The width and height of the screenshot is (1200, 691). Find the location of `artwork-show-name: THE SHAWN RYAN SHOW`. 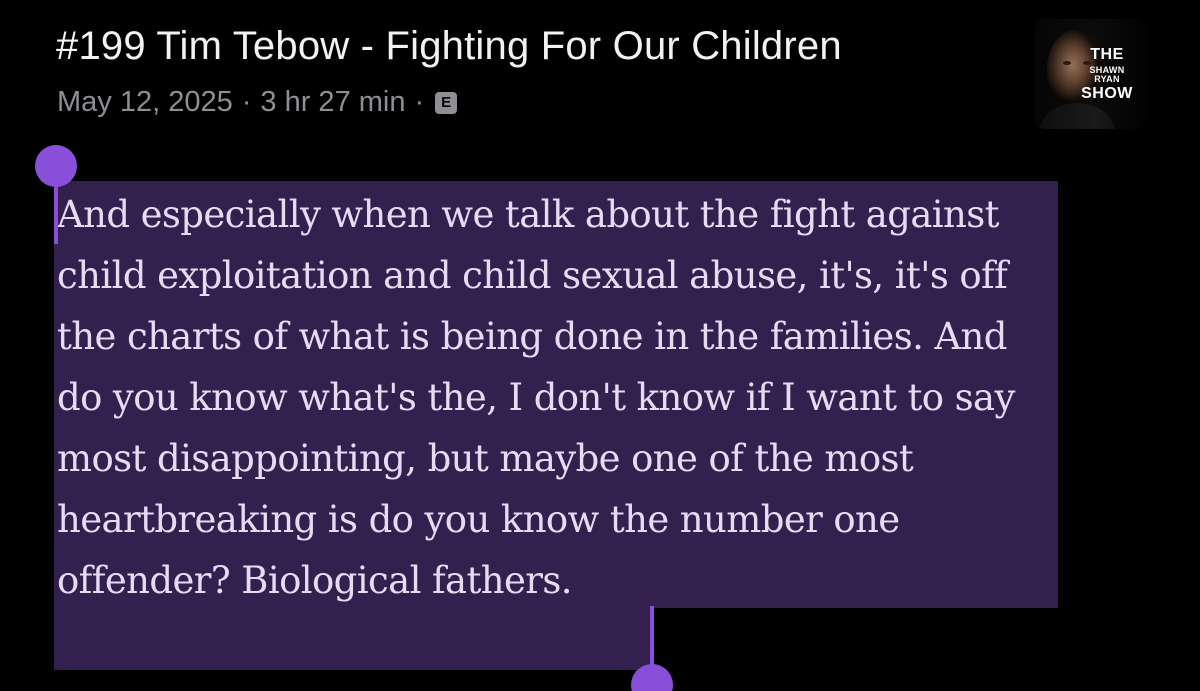

artwork-show-name: THE SHAWN RYAN SHOW is located at coordinates (1107, 74).